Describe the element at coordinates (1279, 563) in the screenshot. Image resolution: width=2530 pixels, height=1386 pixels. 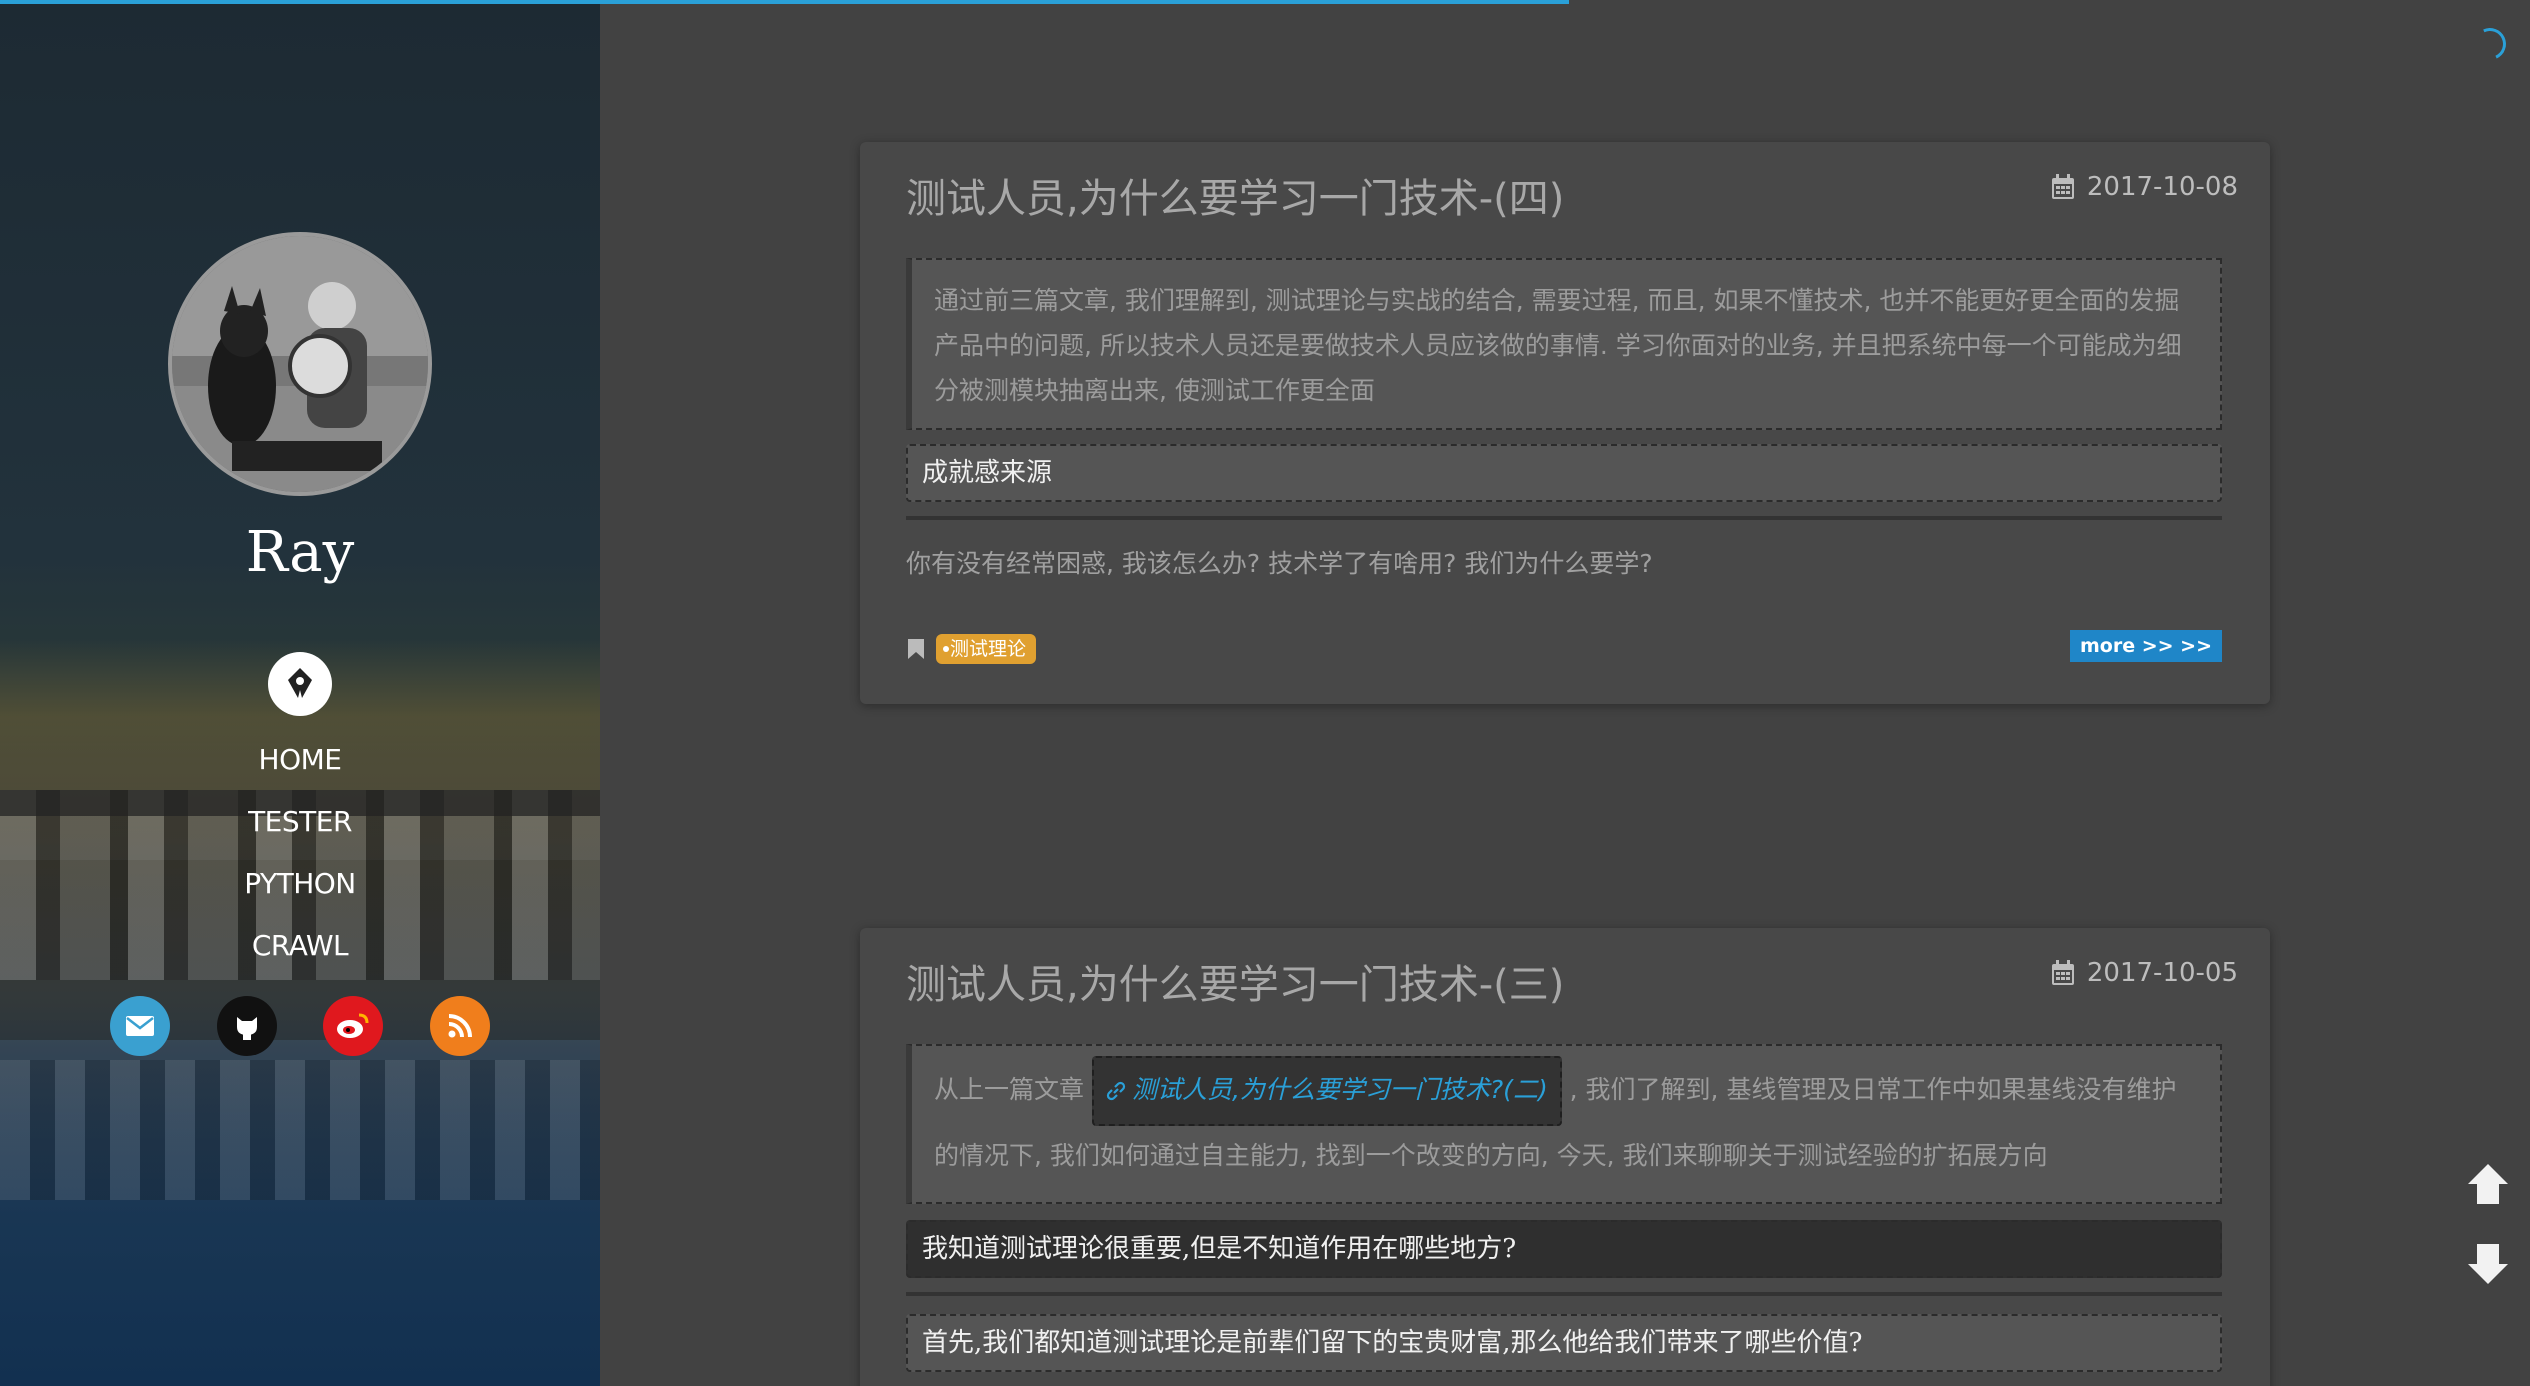
I see `post-excerpt: 你有没有经常困惑, 我该怎么办? 技术学了有啥用? 我们为什么要学?` at that location.